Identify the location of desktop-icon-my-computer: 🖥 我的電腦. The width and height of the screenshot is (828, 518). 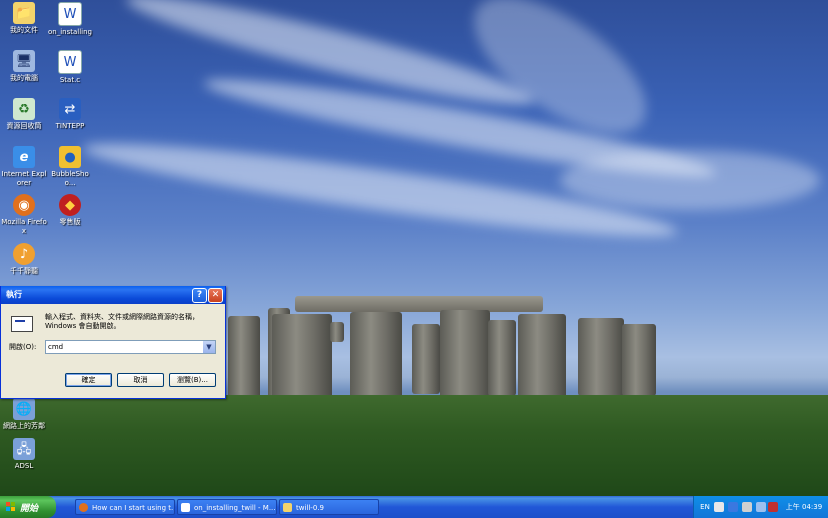
(24, 66).